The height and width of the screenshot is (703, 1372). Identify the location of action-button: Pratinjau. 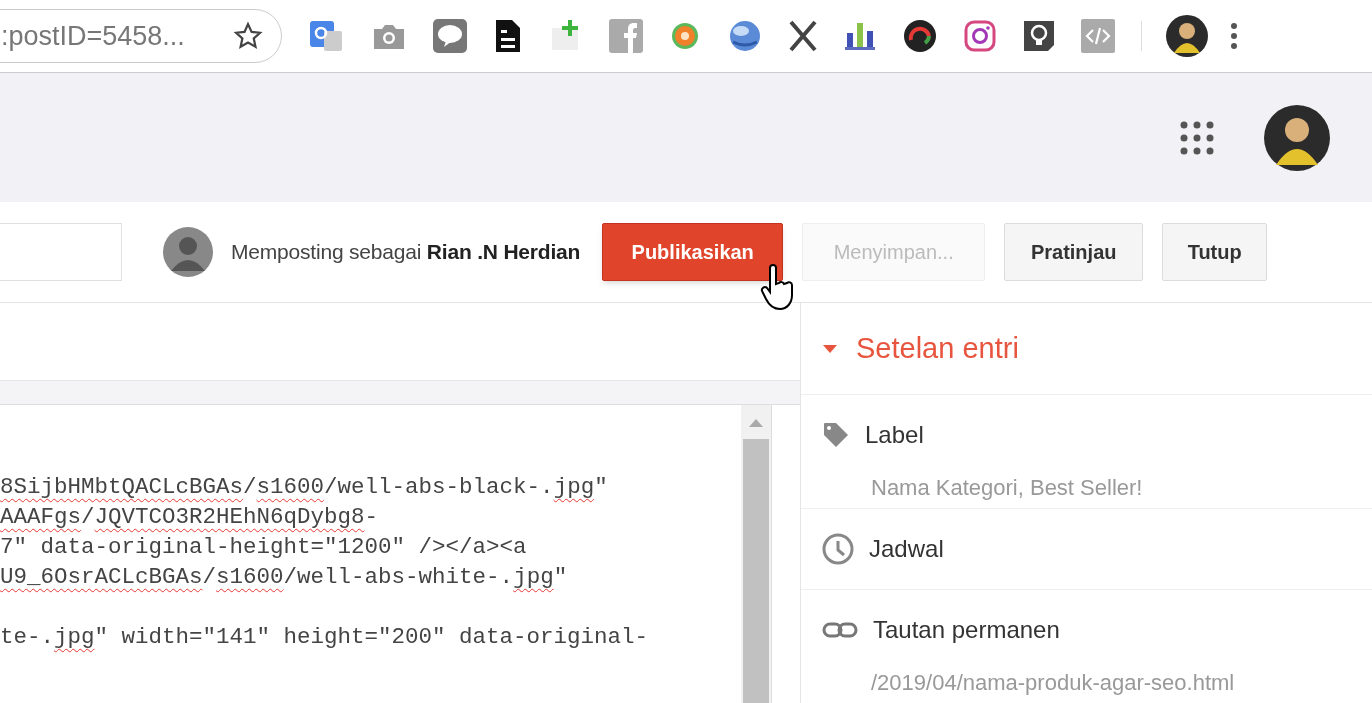
(1074, 252).